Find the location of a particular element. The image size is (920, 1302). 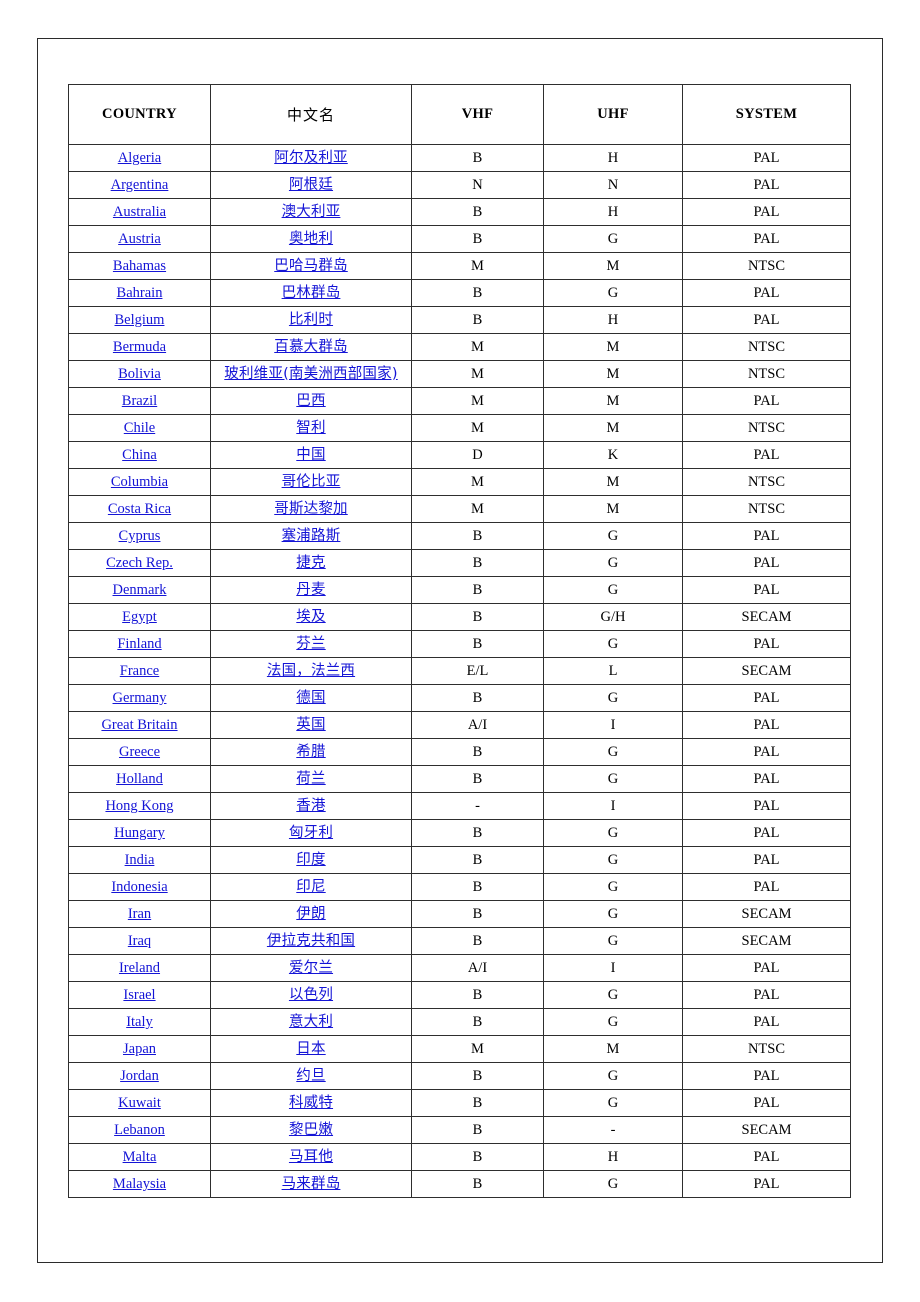

chinese-name-link: 巴西 is located at coordinates (310, 401).